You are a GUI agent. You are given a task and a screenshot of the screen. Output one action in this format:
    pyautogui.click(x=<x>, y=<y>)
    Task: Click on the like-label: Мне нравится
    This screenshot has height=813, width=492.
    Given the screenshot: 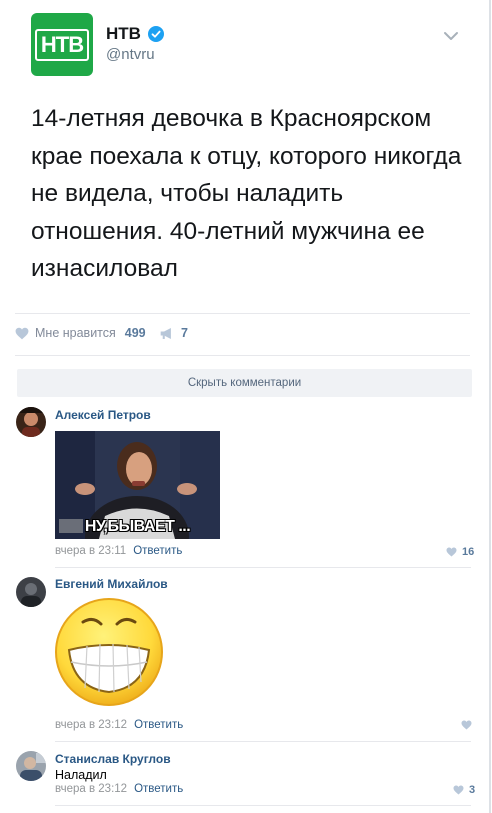 What is the action you would take?
    pyautogui.click(x=75, y=333)
    